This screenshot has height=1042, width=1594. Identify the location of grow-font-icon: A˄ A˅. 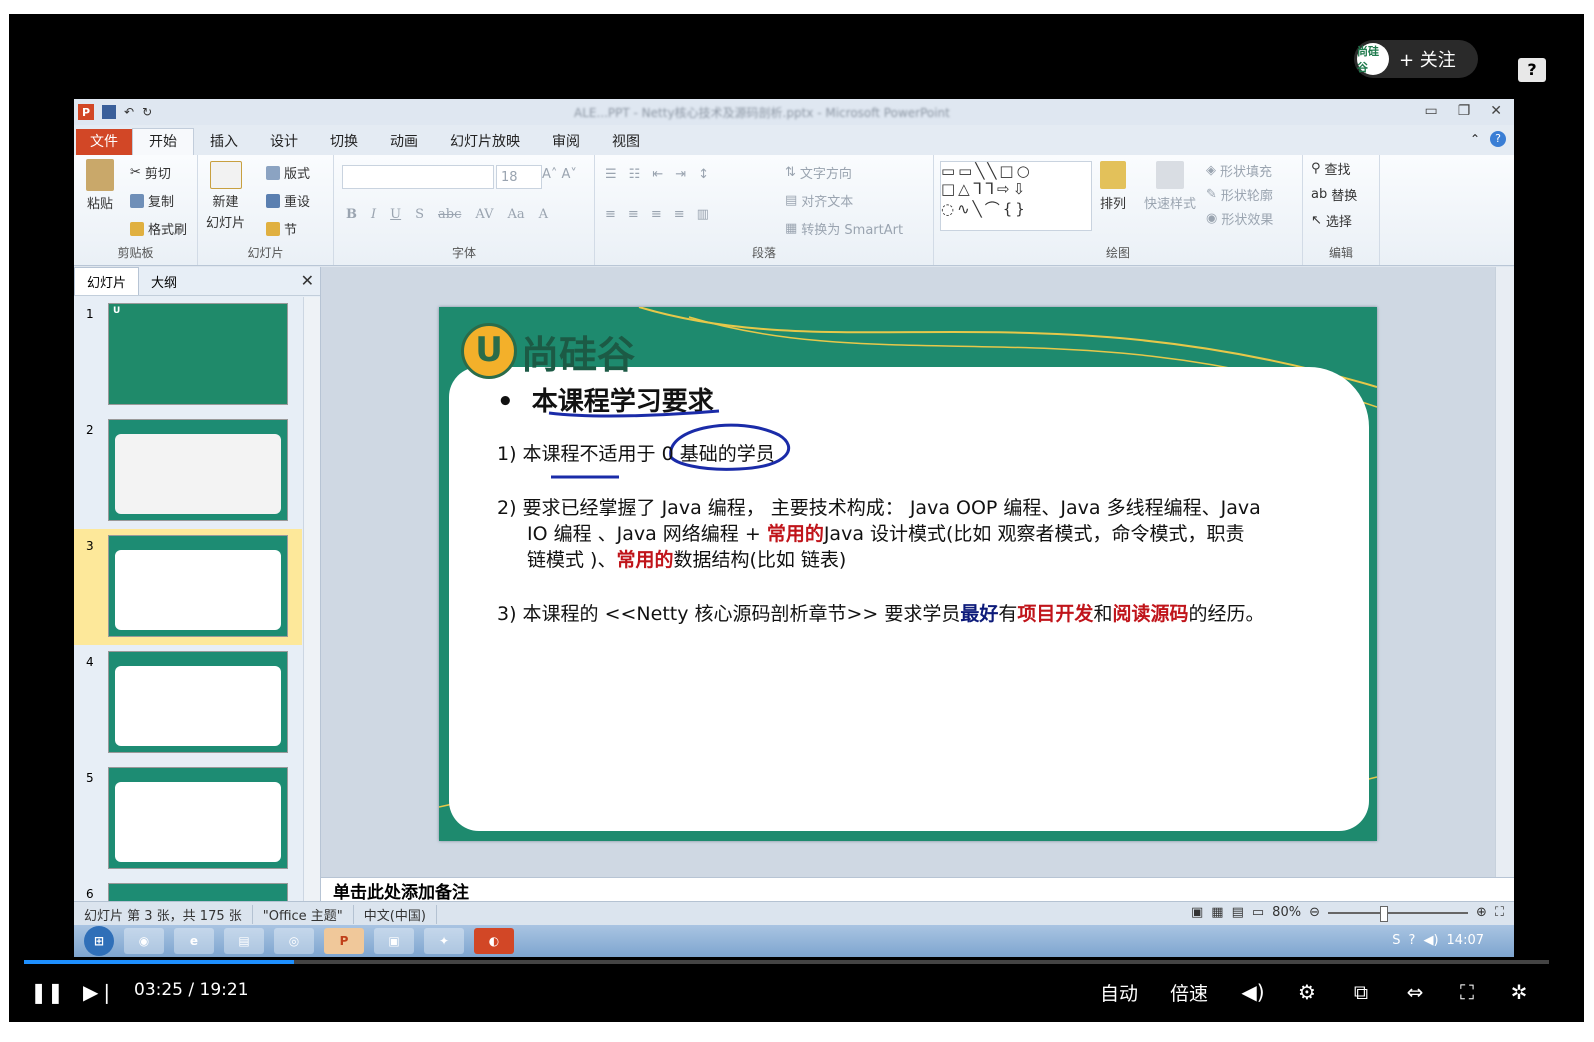
(559, 174).